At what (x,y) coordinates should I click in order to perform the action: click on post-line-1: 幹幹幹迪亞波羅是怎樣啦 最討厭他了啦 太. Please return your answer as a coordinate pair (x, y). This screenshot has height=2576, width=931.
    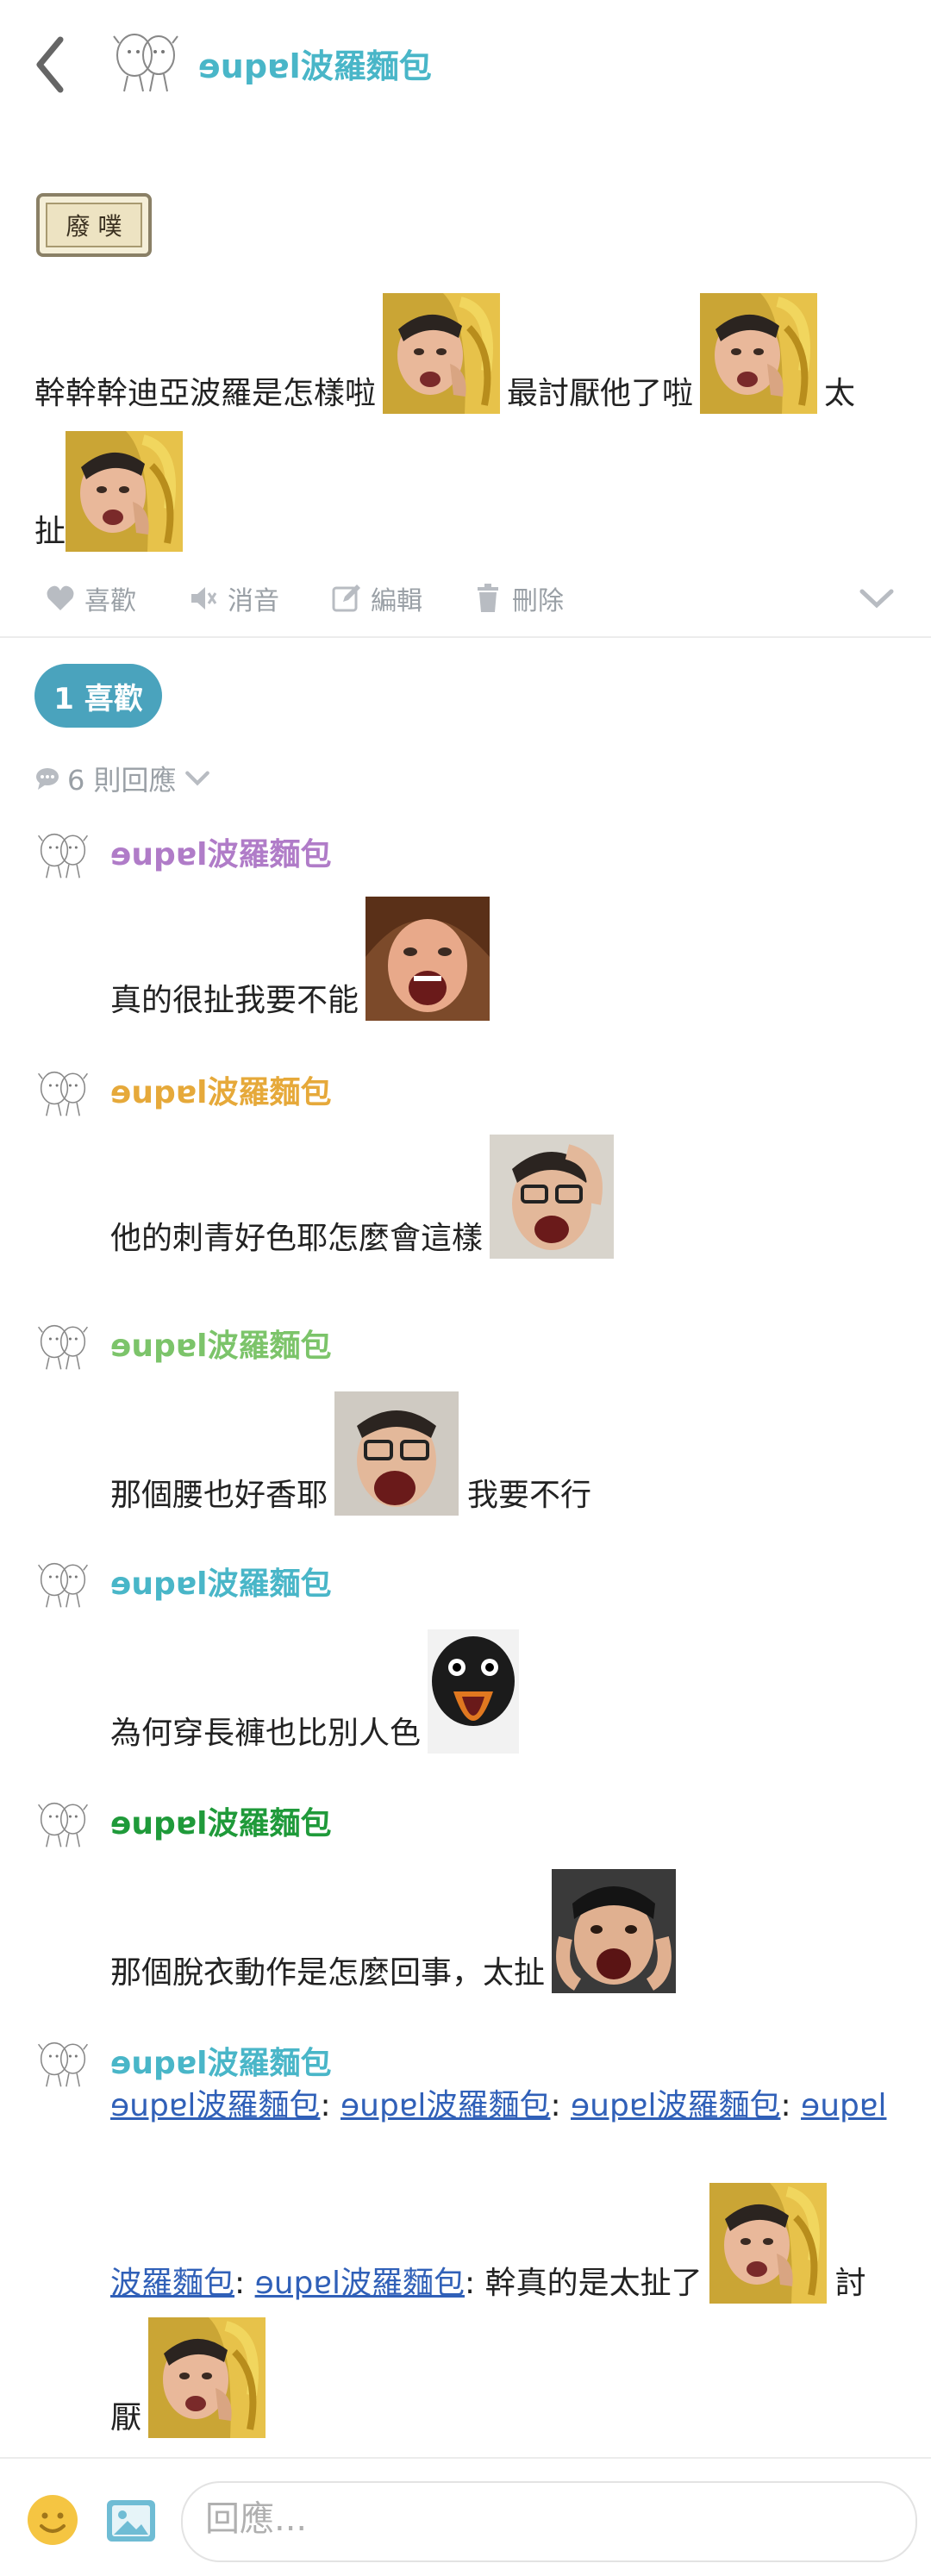
    Looking at the image, I should click on (444, 354).